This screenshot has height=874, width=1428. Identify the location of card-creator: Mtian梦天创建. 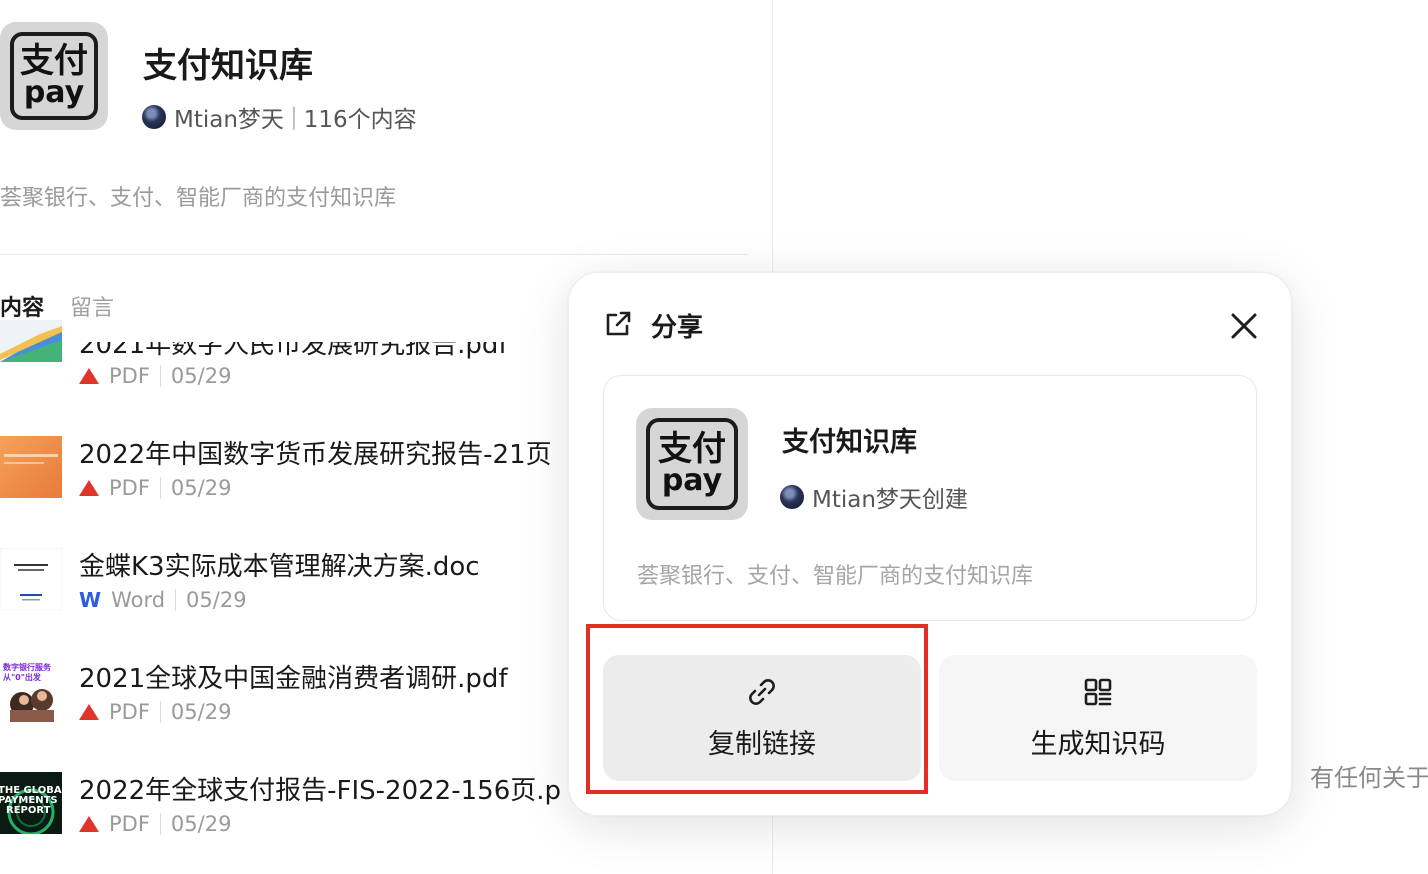
(874, 497).